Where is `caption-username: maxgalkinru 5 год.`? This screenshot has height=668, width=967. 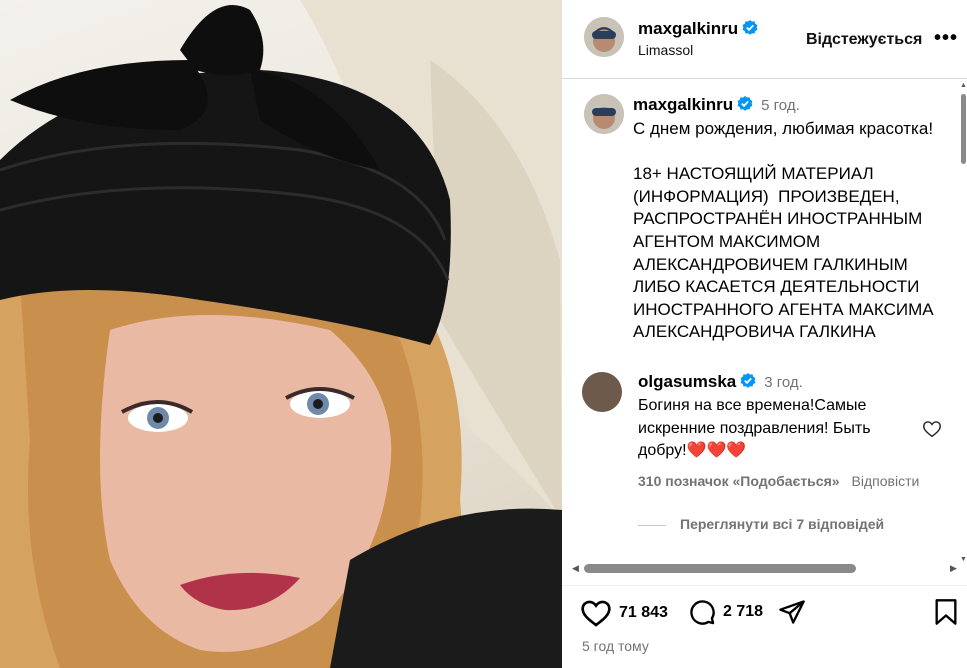
caption-username: maxgalkinru 5 год. is located at coordinates (716, 105).